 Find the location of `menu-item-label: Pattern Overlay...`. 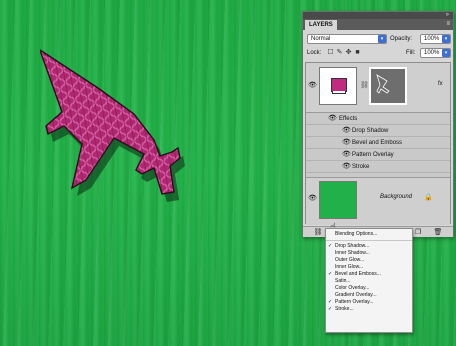

menu-item-label: Pattern Overlay... is located at coordinates (354, 302).